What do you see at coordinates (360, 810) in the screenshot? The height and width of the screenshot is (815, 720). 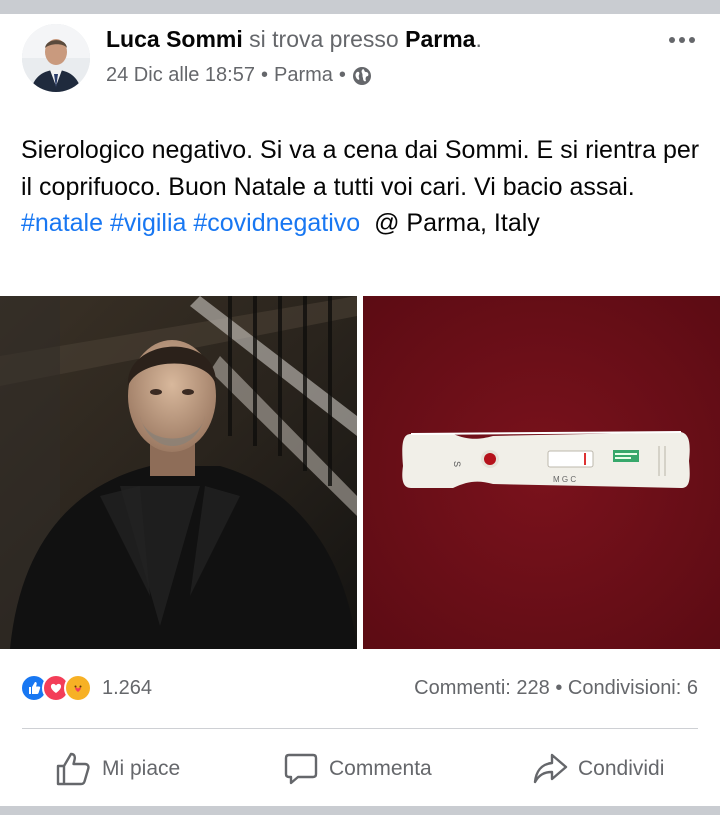 I see `feed-bottom-gap` at bounding box center [360, 810].